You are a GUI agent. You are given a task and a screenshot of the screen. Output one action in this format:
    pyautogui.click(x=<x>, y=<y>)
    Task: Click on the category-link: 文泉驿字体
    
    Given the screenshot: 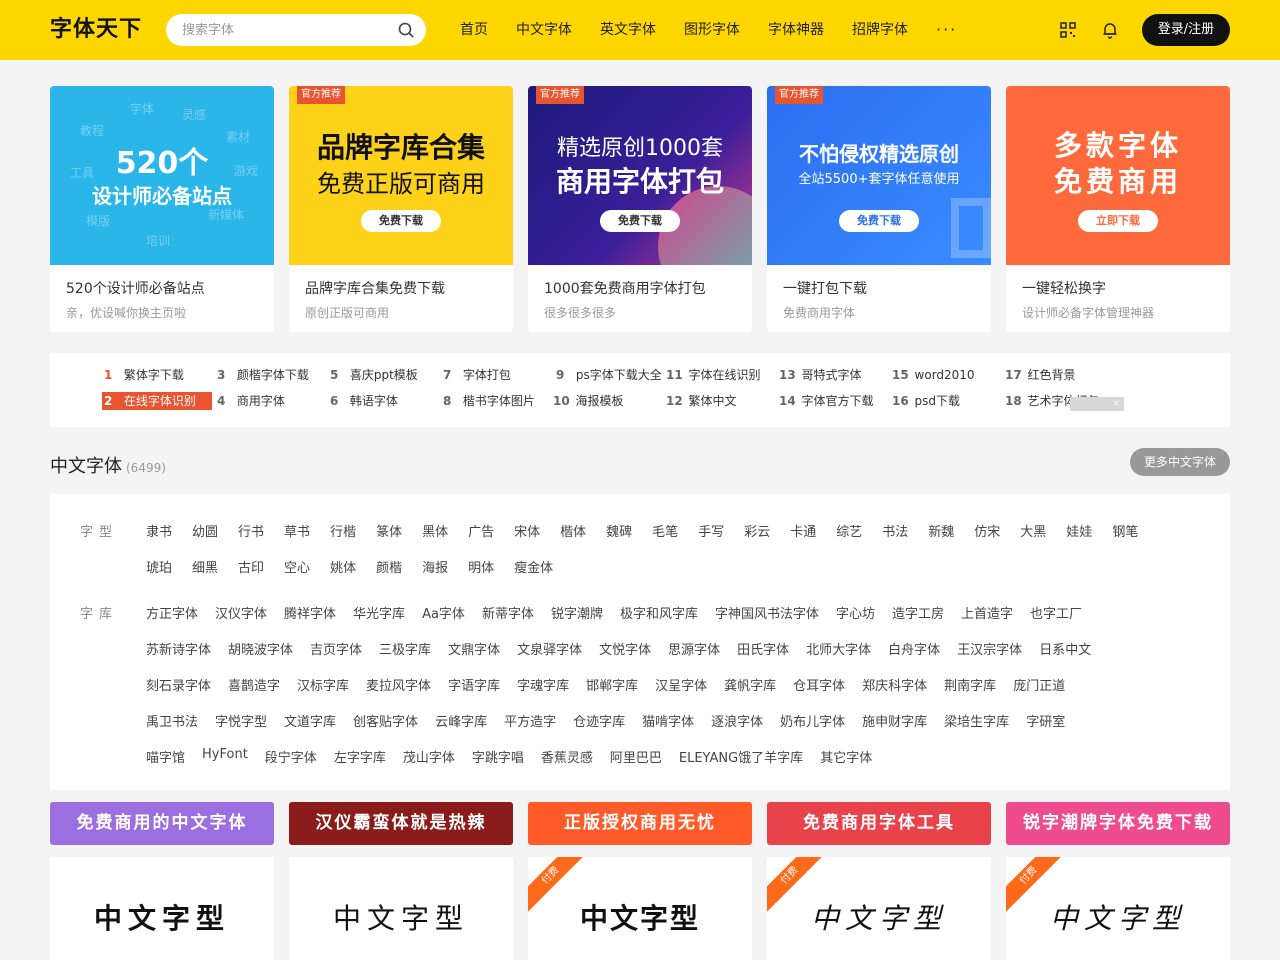 What is the action you would take?
    pyautogui.click(x=549, y=648)
    